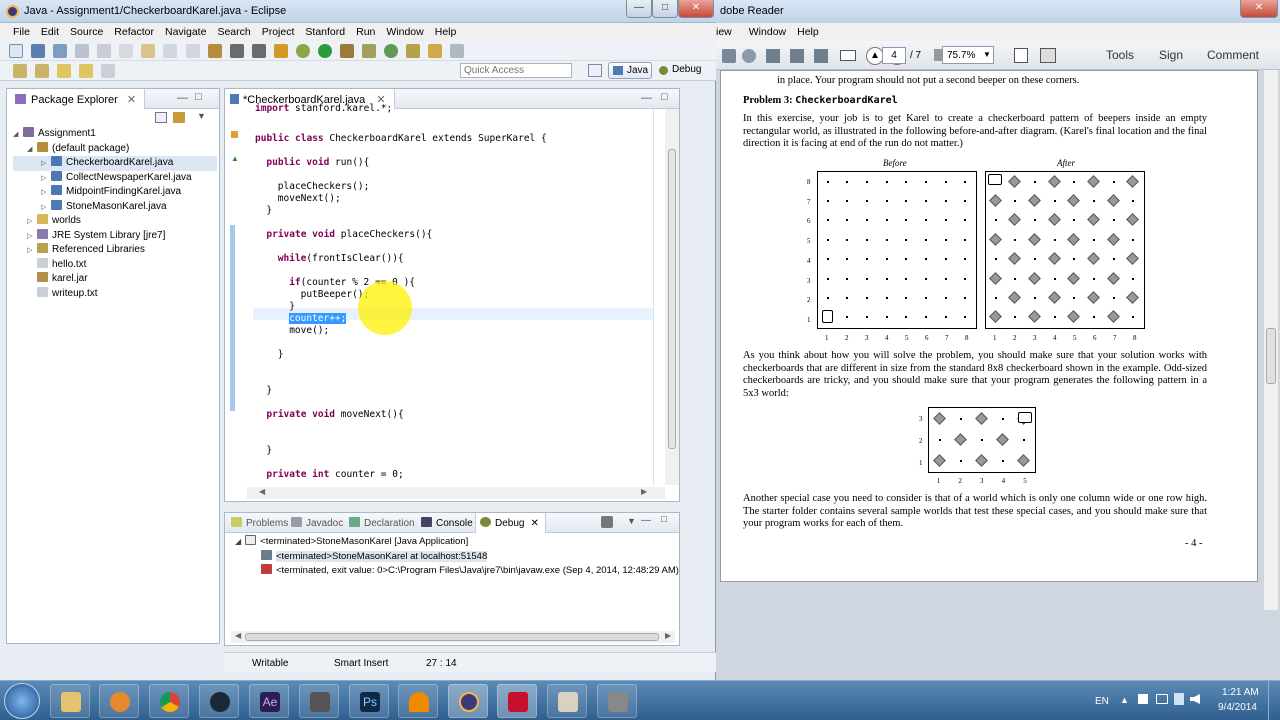 The image size is (1280, 720). I want to click on adobe-scroll-thumb, so click(1271, 356).